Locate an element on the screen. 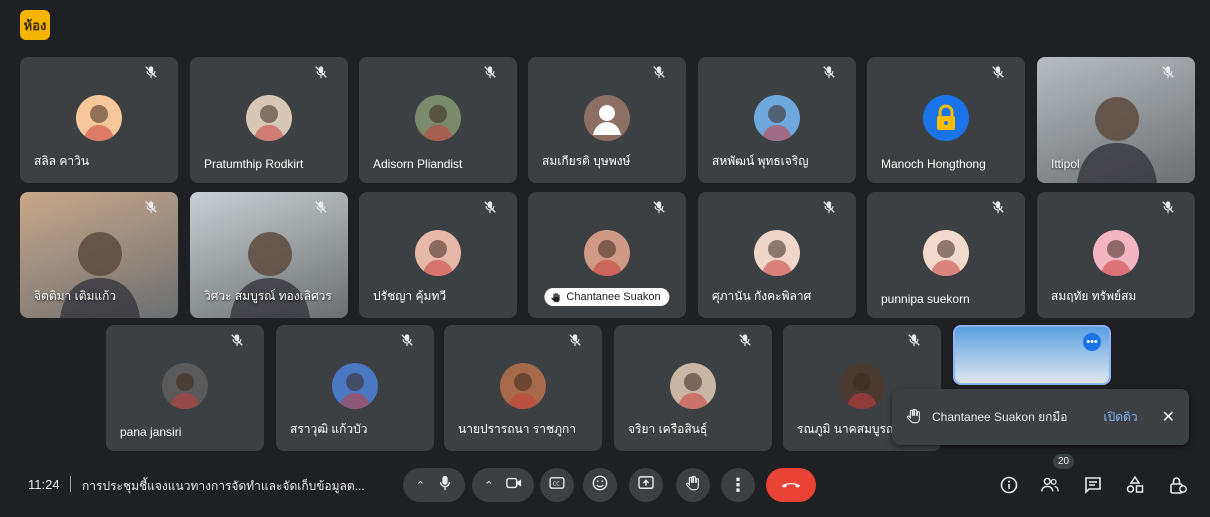 The image size is (1210, 517). participant-tile: Ittipol is located at coordinates (1116, 120).